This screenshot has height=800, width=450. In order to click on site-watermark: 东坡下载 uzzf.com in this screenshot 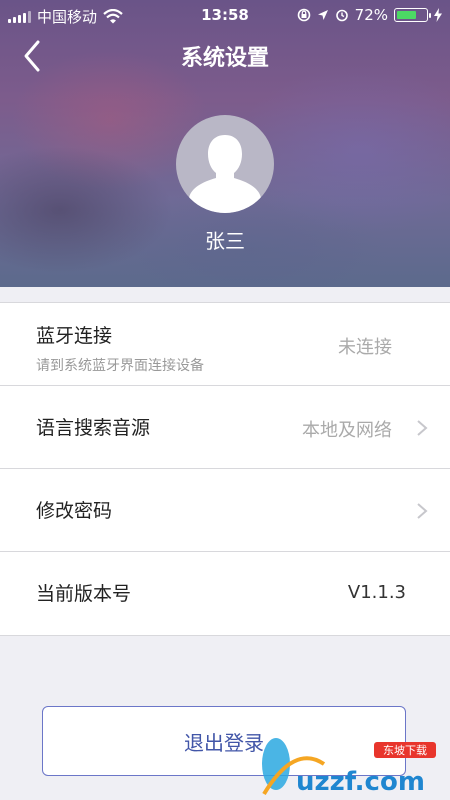, I will do `click(349, 767)`.